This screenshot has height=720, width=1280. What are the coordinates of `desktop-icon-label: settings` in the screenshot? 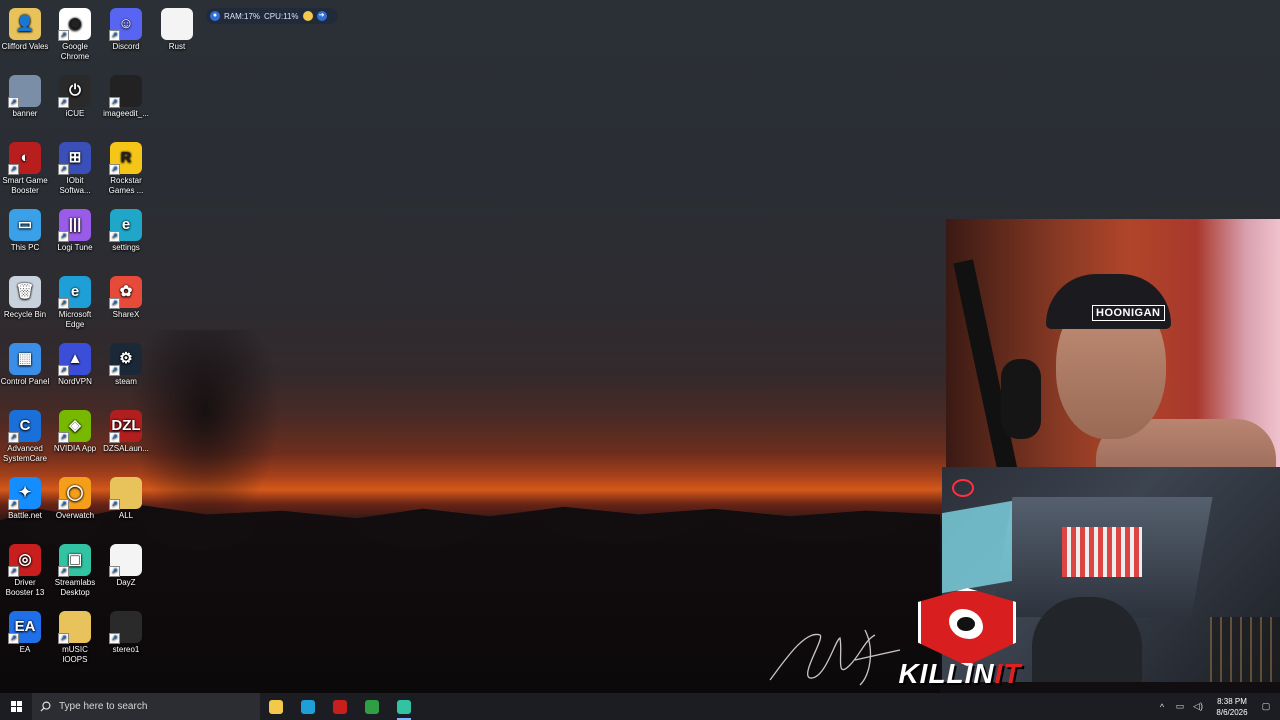 It's located at (126, 247).